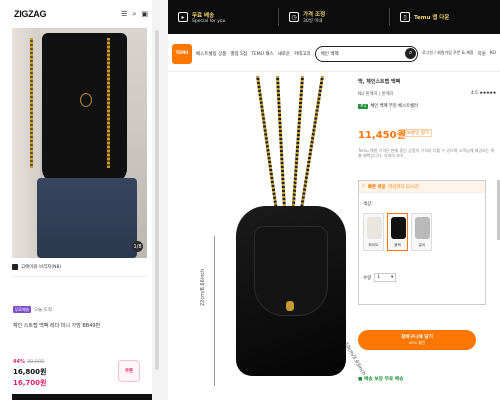  I want to click on promo-app: ▯ Temu 앱 다운, so click(445, 17).